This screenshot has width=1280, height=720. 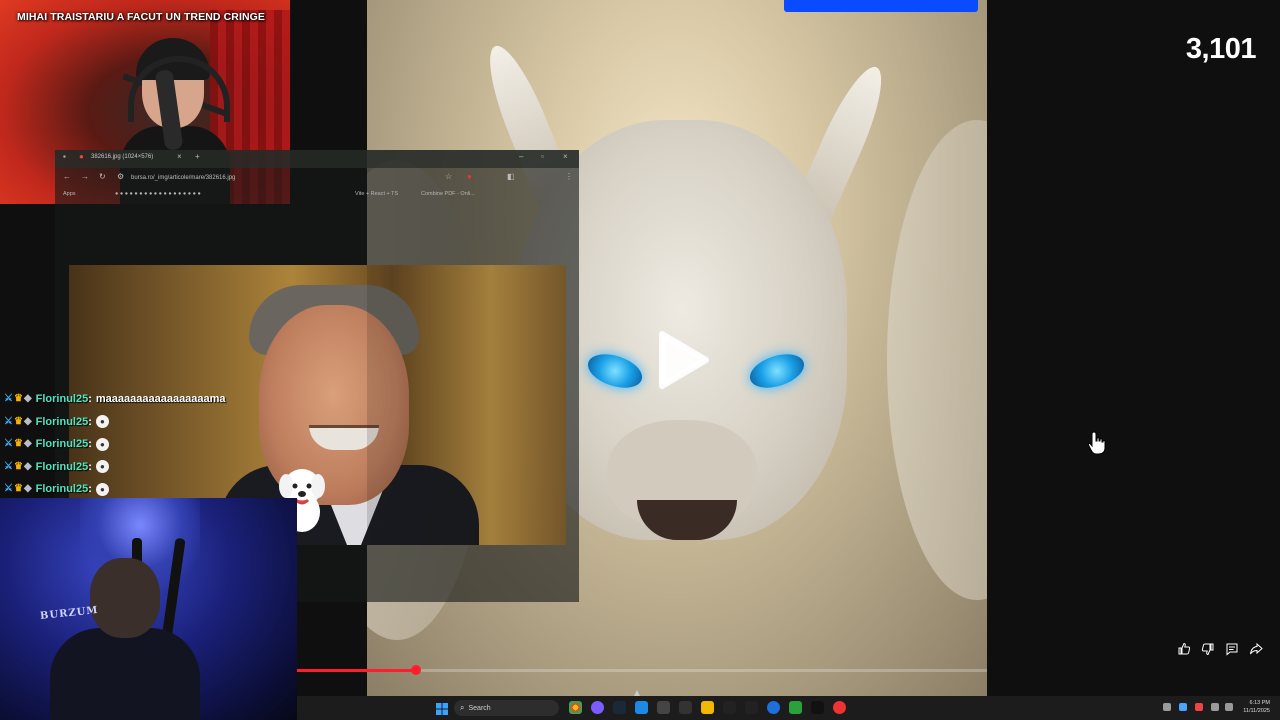 I want to click on browser-menu-icon: ⋮, so click(x=569, y=176).